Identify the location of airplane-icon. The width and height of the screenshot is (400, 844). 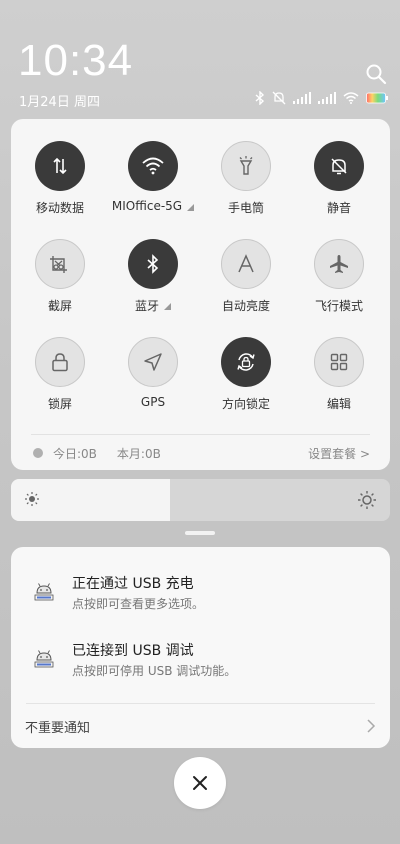
(339, 264).